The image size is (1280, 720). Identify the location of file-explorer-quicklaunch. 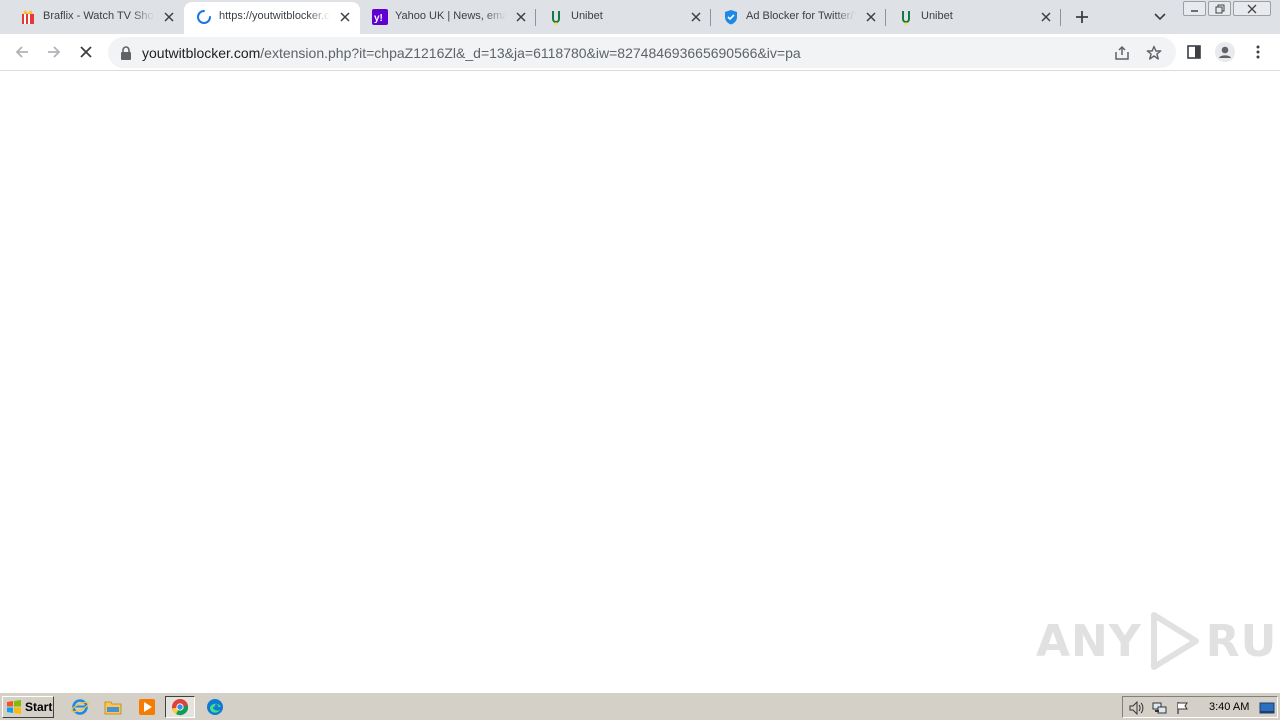
(113, 707).